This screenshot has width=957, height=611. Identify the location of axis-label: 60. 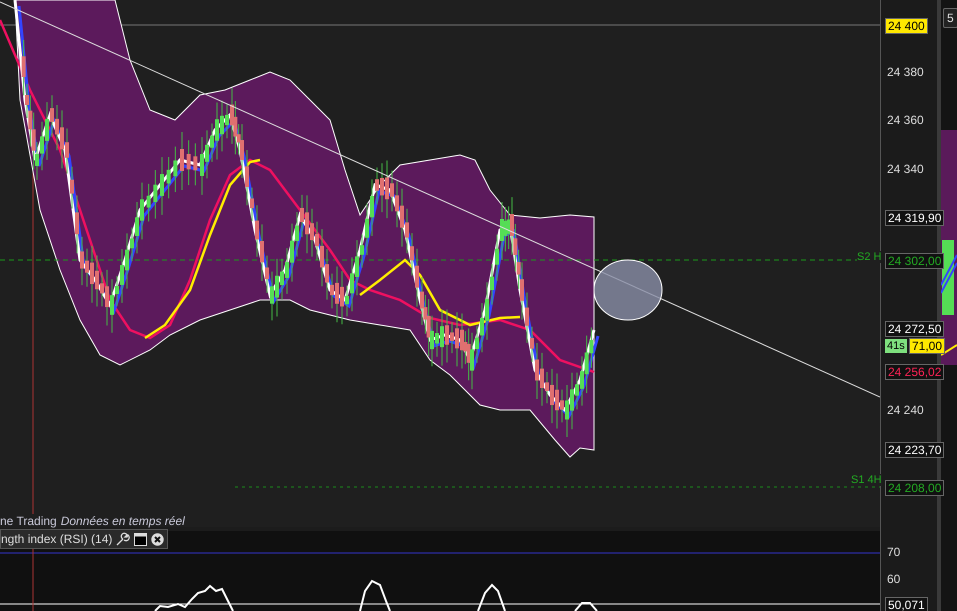
(894, 579).